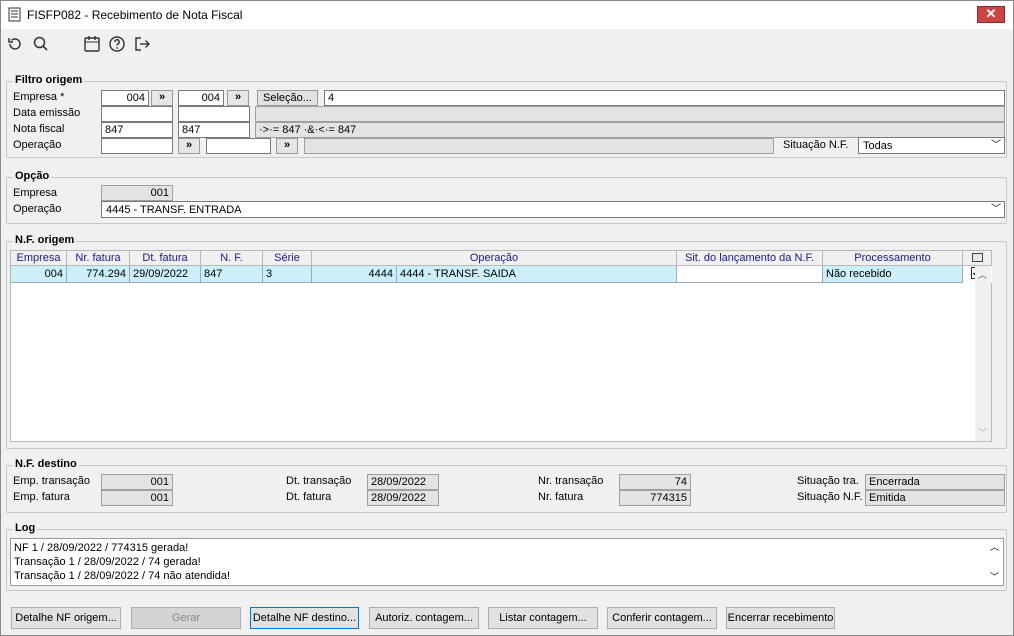 Image resolution: width=1014 pixels, height=636 pixels. Describe the element at coordinates (287, 258) in the screenshot. I see `column-header-serie: Série` at that location.